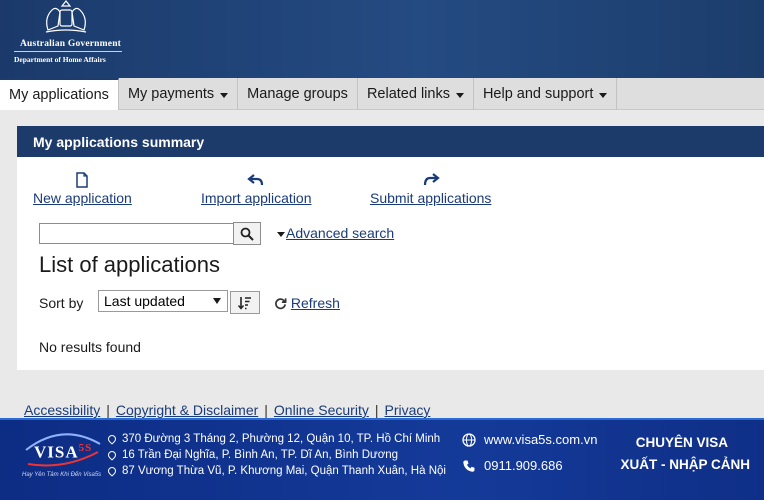 The image size is (764, 500). I want to click on coat-of-arms-icon, so click(66, 16).